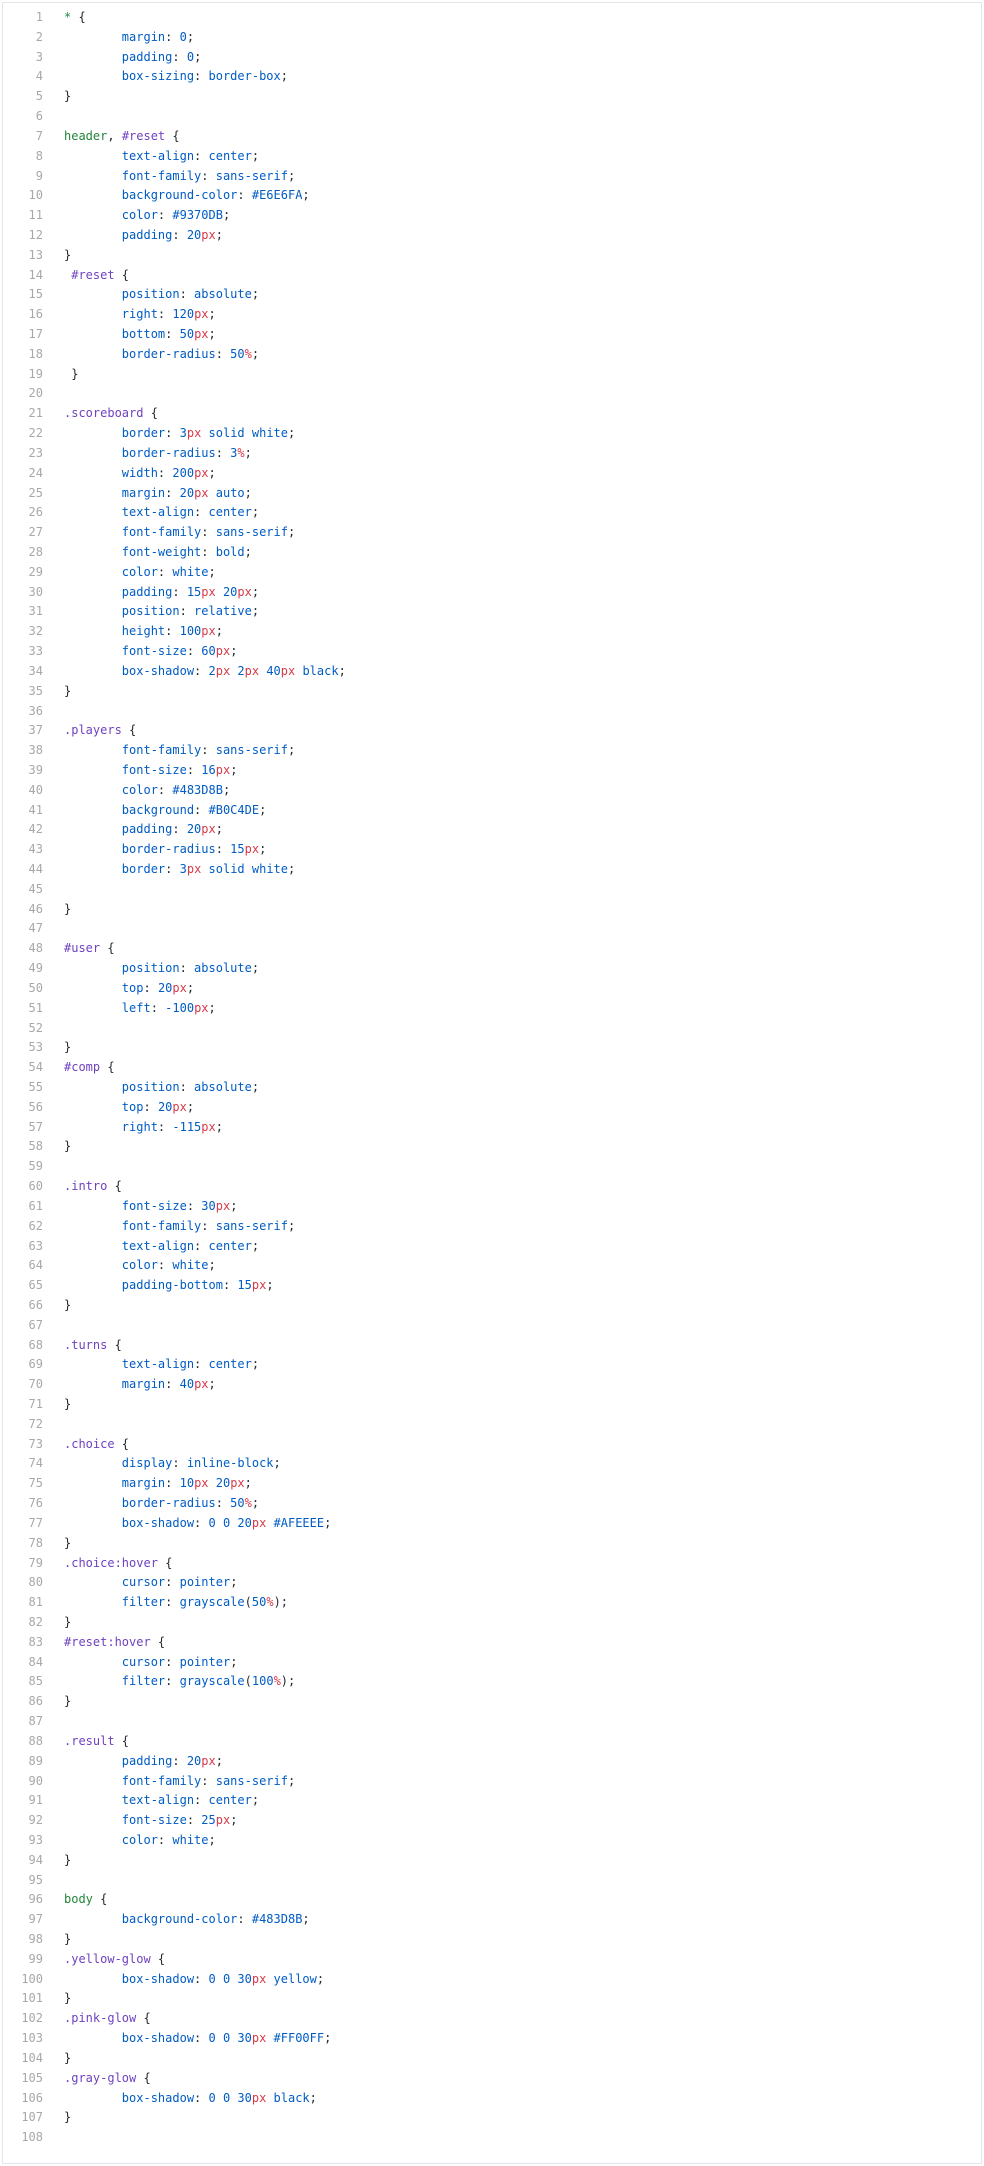 This screenshot has height=2166, width=984. Describe the element at coordinates (161, 592) in the screenshot. I see `line-code: padding: 15px 20px;` at that location.